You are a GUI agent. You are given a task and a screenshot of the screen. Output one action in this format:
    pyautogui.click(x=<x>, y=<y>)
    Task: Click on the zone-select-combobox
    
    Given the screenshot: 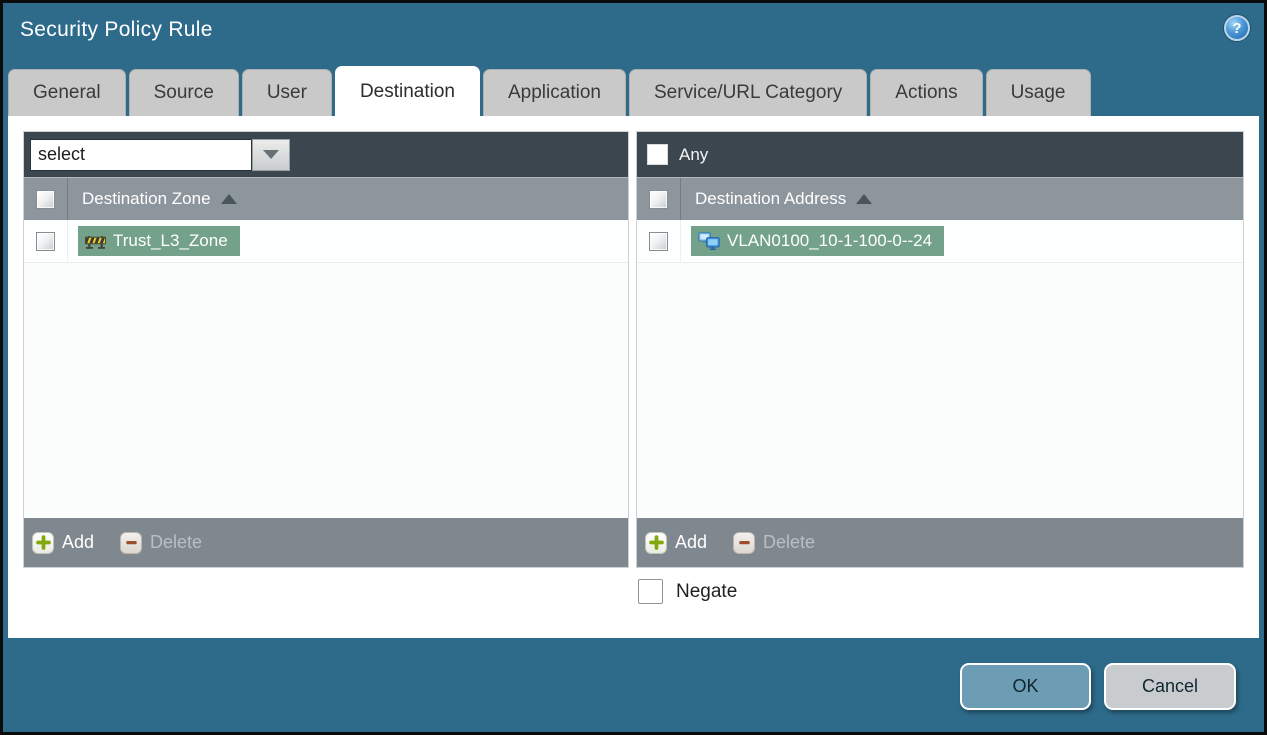 What is the action you would take?
    pyautogui.click(x=160, y=154)
    